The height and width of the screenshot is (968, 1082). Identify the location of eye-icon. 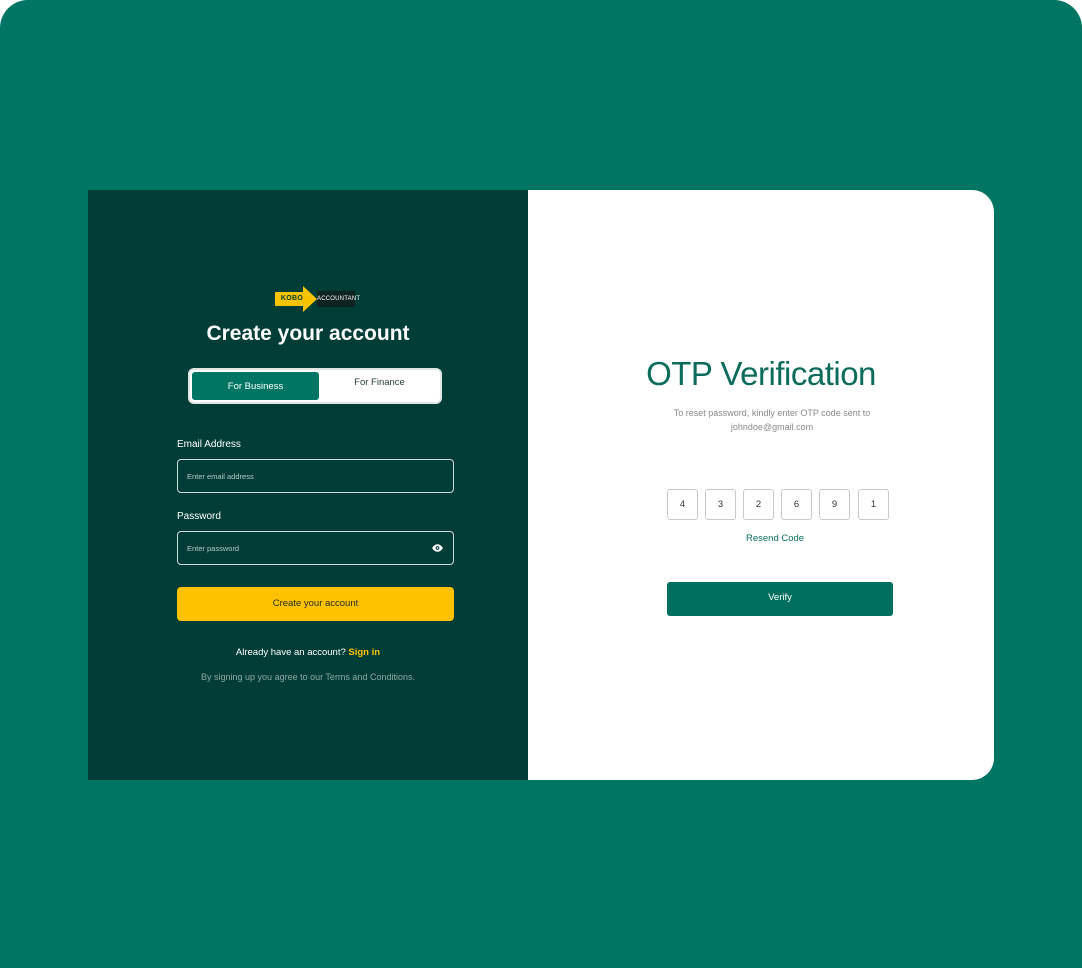
(437, 548).